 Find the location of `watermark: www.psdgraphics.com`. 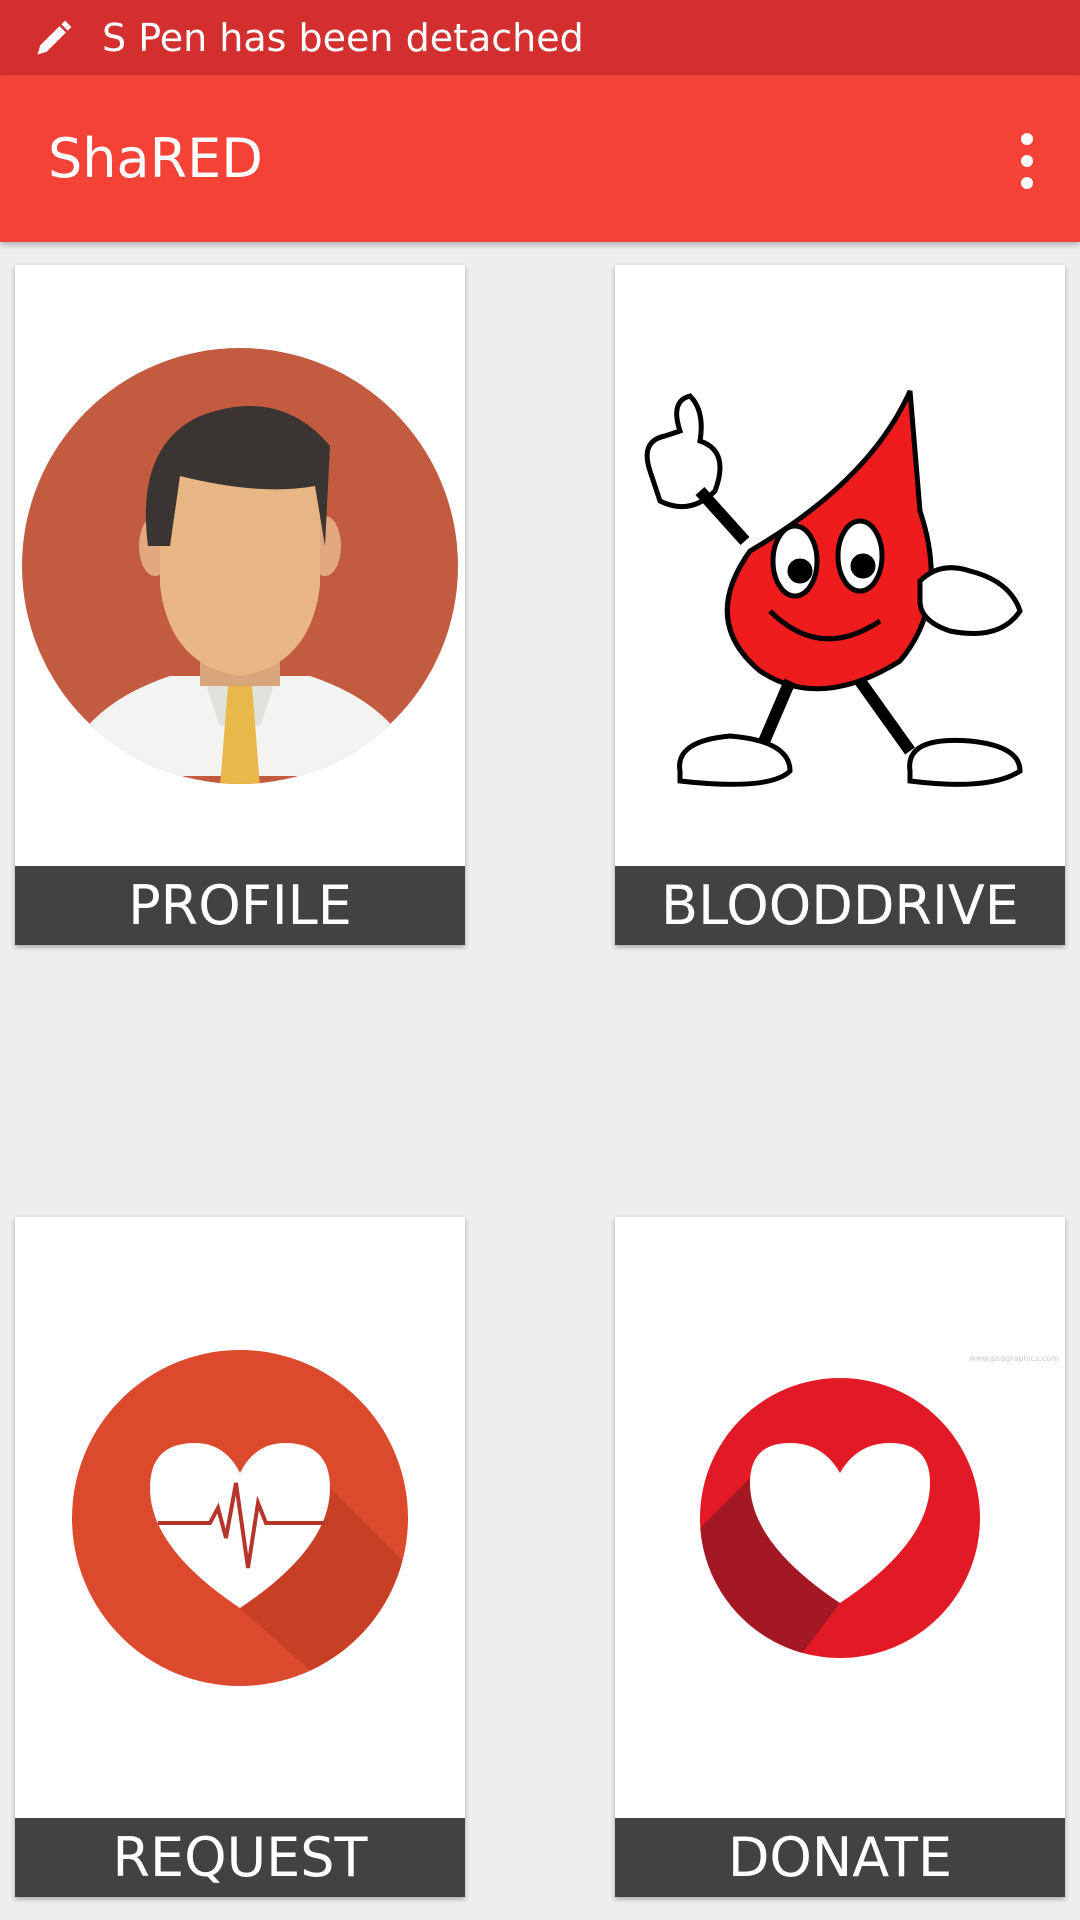

watermark: www.psdgraphics.com is located at coordinates (1014, 1358).